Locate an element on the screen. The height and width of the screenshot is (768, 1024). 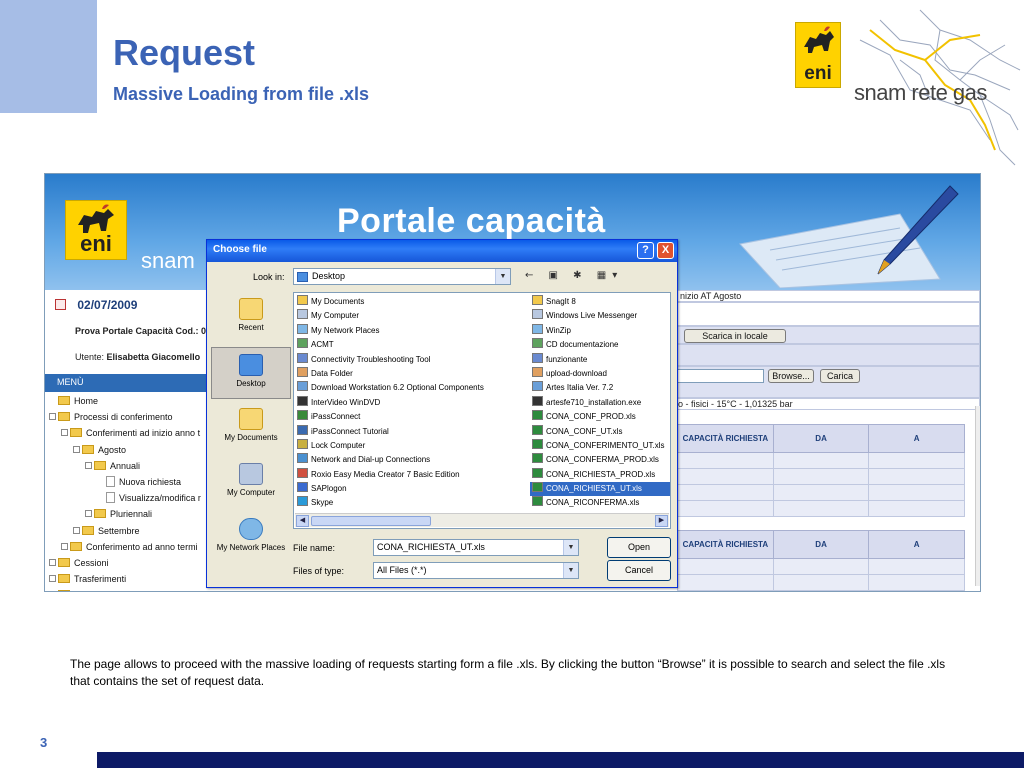
file-item: CONA_CONFERIMENTO_UT.xls is located at coordinates (600, 445).